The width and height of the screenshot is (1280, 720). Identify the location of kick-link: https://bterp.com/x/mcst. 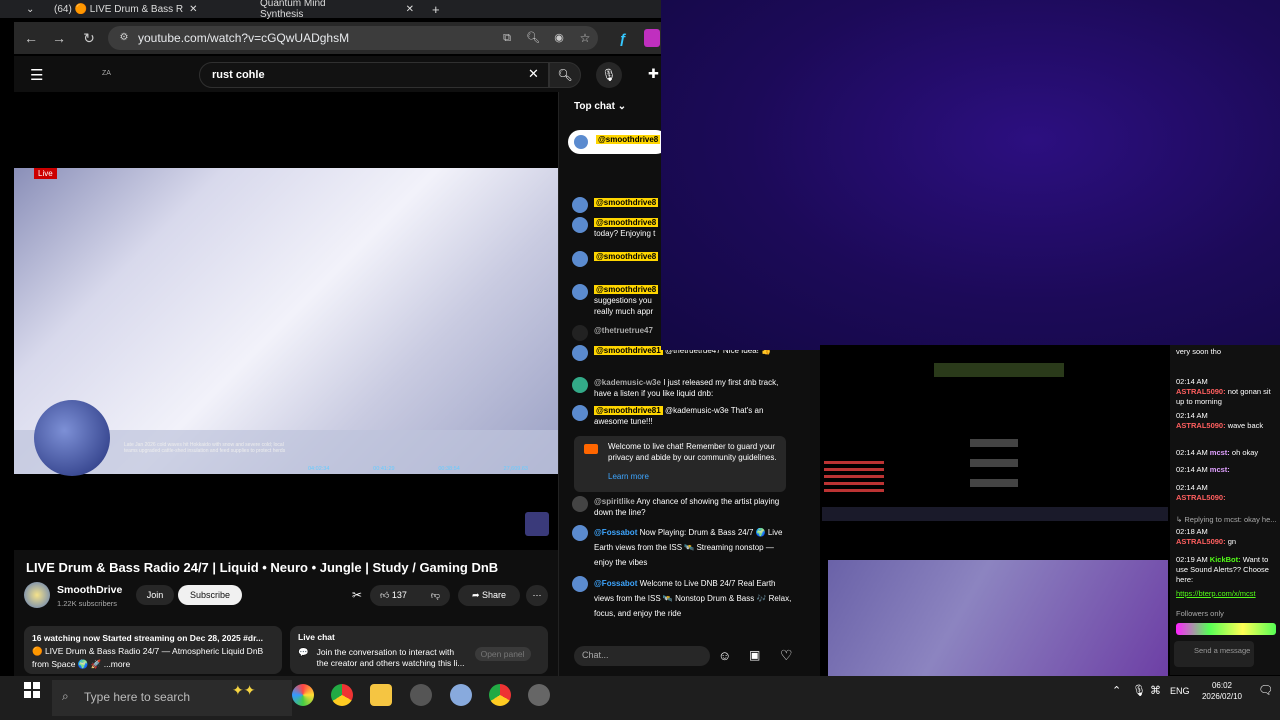
(1216, 594).